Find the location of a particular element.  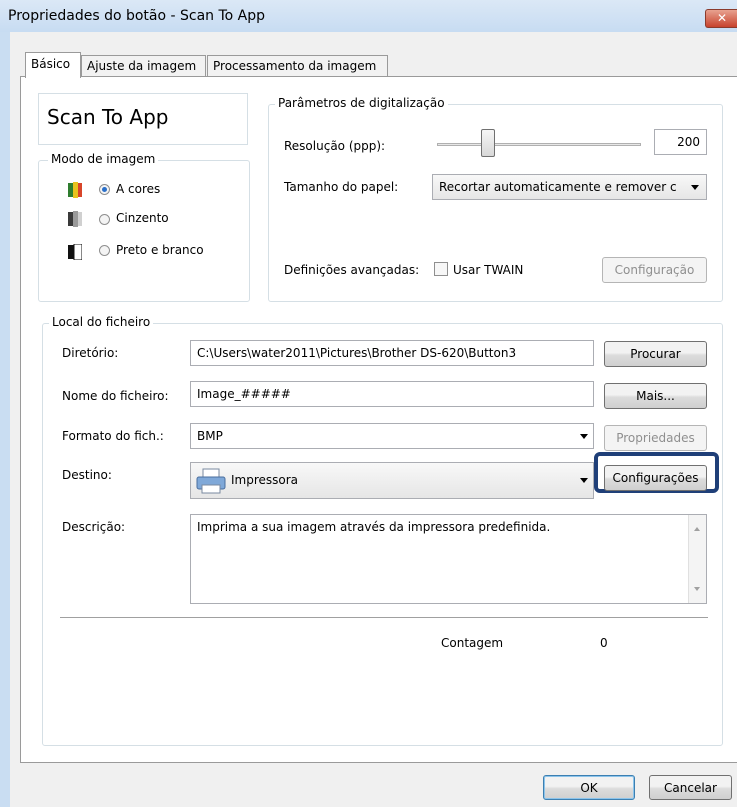

paper-size-label: Tamanho do papel: is located at coordinates (341, 187).